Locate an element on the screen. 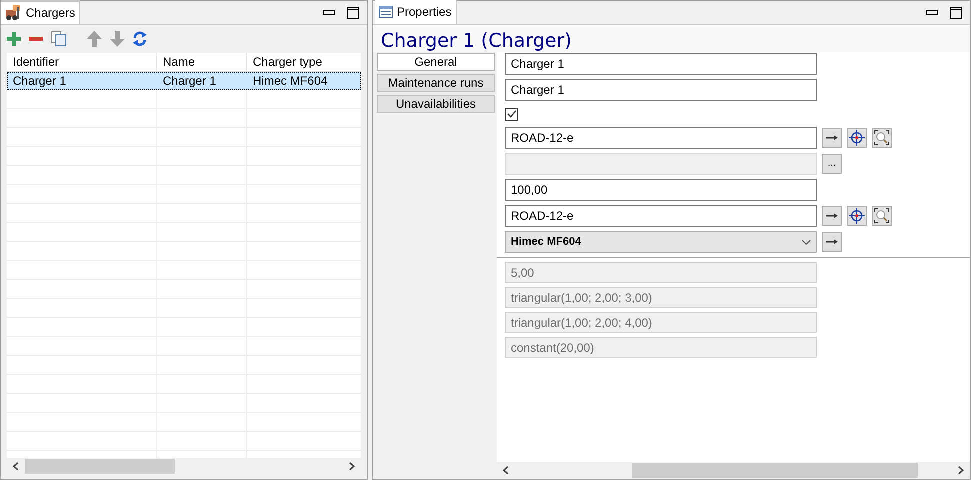 The image size is (971, 480). column-header: Charger type is located at coordinates (304, 62).